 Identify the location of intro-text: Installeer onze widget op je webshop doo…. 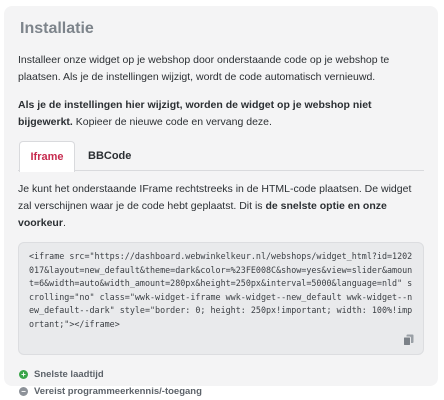
(204, 68).